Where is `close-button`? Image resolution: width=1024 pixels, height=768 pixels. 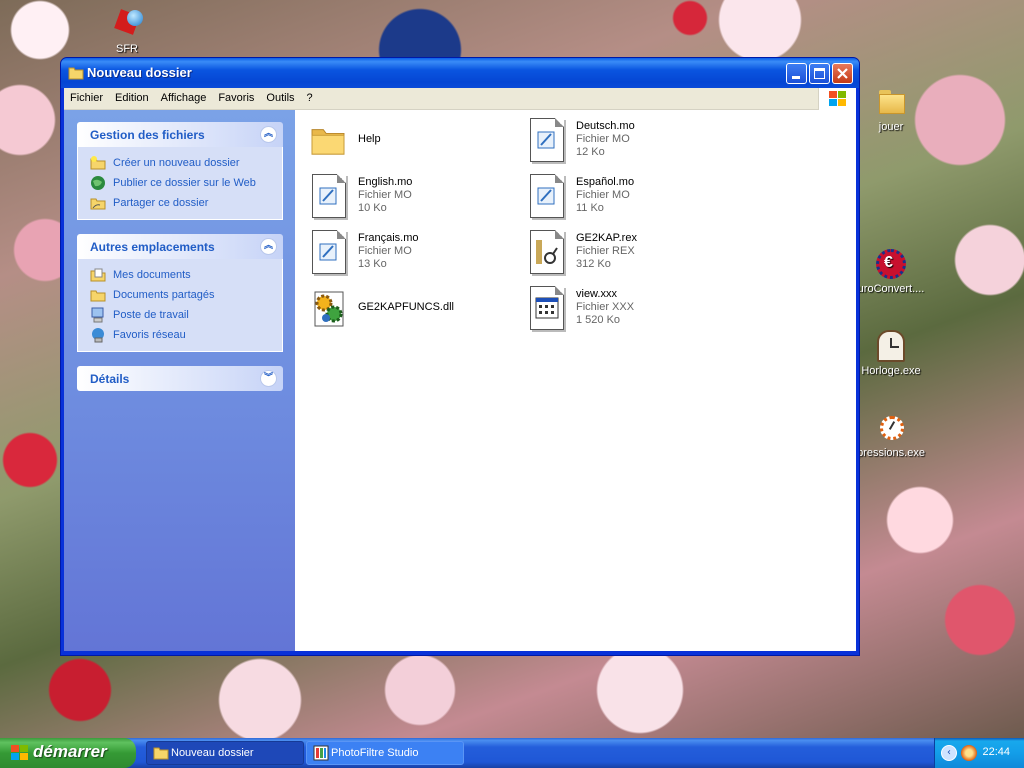 close-button is located at coordinates (842, 73).